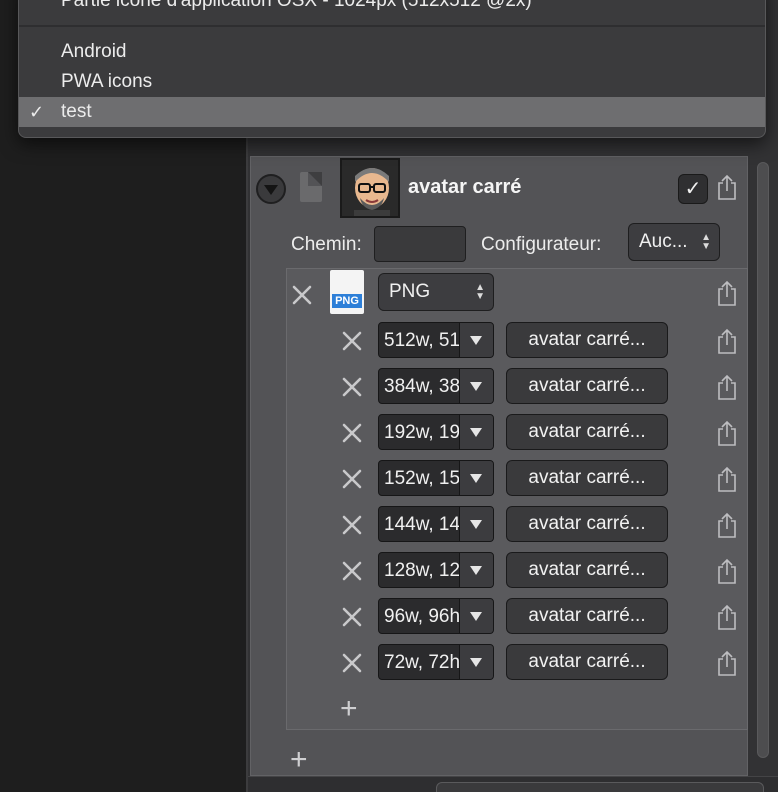 The height and width of the screenshot is (792, 778). I want to click on size-value: 144w, 144h, so click(422, 525).